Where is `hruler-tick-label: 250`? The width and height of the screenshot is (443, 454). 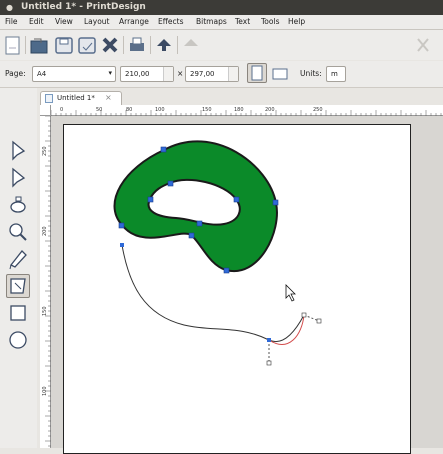 hruler-tick-label: 250 is located at coordinates (318, 110).